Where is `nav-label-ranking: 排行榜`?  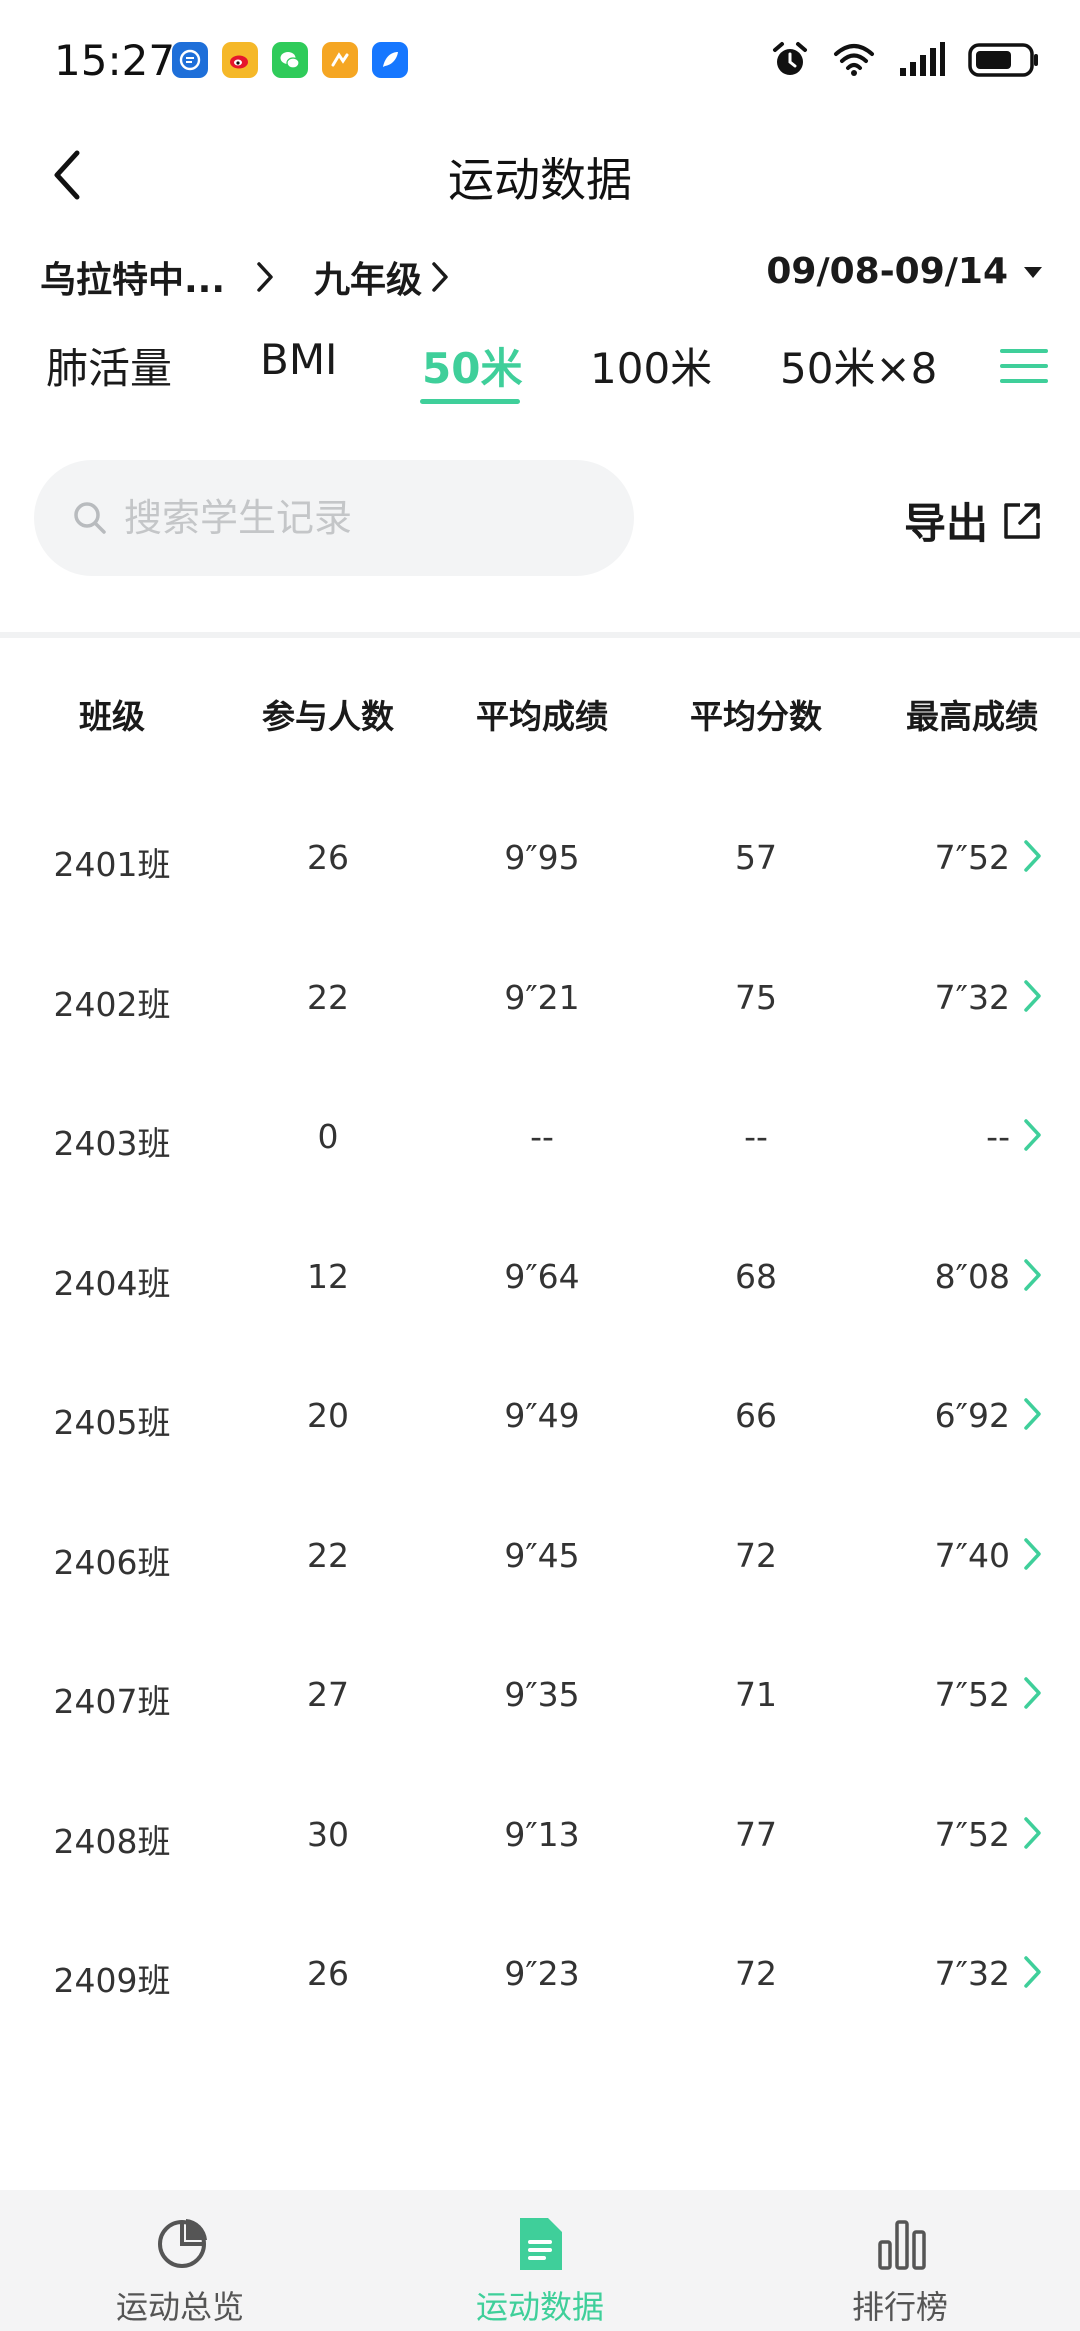 nav-label-ranking: 排行榜 is located at coordinates (899, 2307).